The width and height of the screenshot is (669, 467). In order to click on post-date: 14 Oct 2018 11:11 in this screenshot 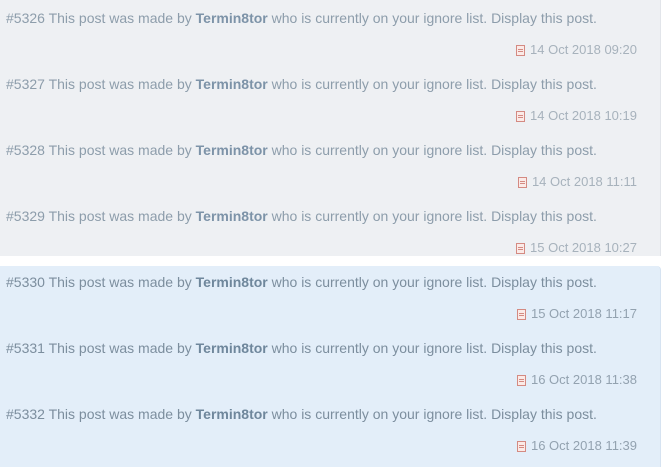, I will do `click(577, 182)`.